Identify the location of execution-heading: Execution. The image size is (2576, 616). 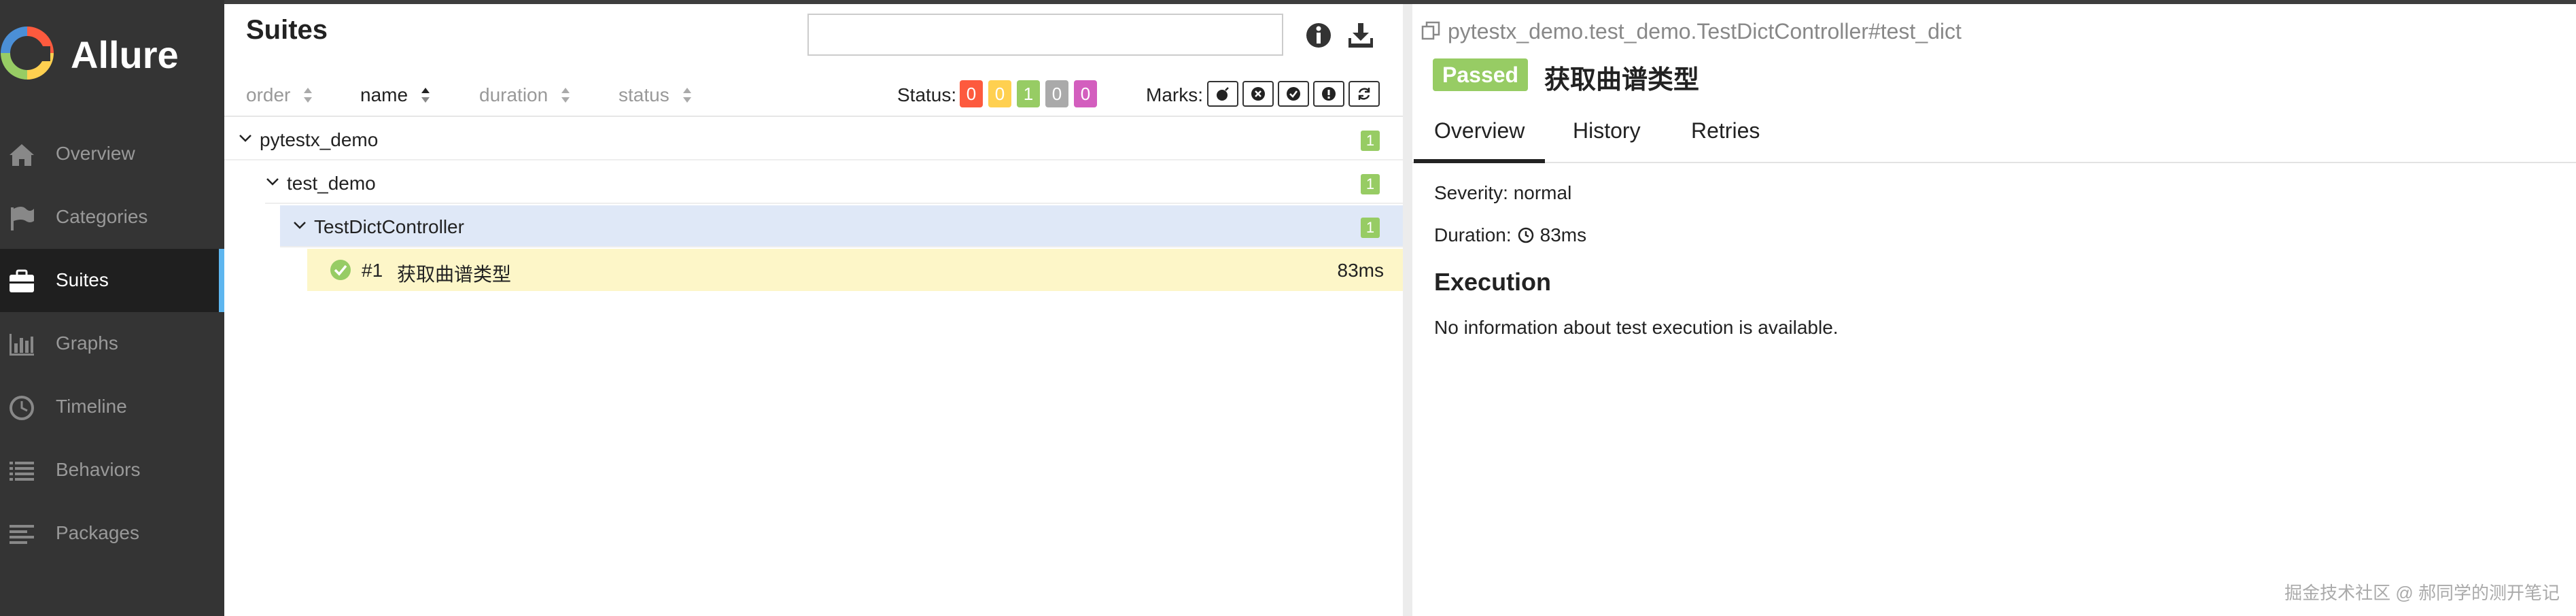
(1493, 282).